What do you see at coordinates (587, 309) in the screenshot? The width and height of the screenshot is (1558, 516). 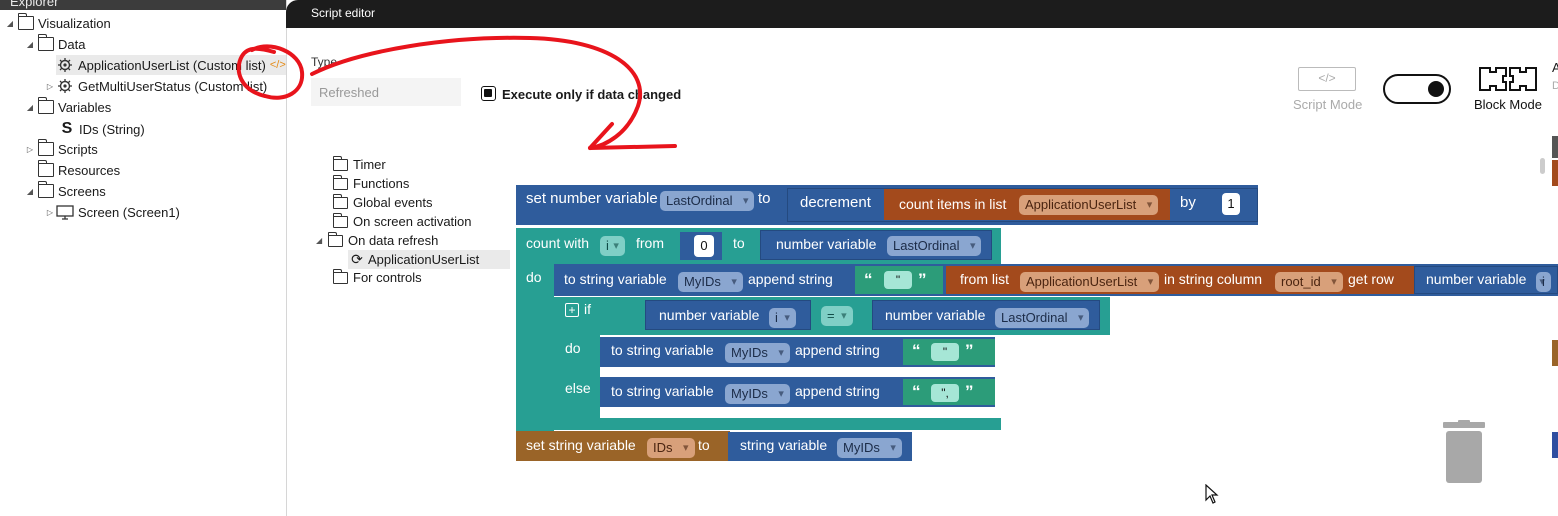 I see `block-label: if` at bounding box center [587, 309].